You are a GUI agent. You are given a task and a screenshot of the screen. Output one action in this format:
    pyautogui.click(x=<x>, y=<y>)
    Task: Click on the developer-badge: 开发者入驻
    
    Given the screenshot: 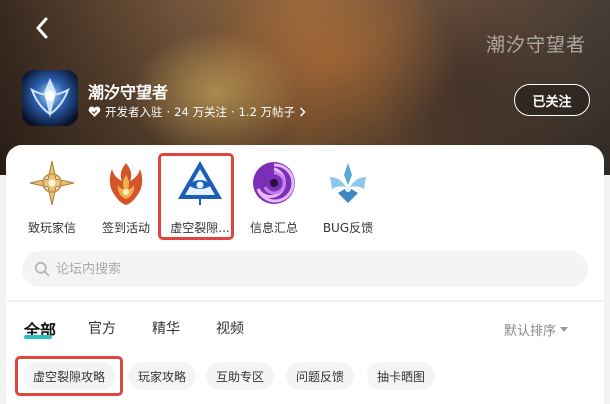 What is the action you would take?
    pyautogui.click(x=134, y=112)
    